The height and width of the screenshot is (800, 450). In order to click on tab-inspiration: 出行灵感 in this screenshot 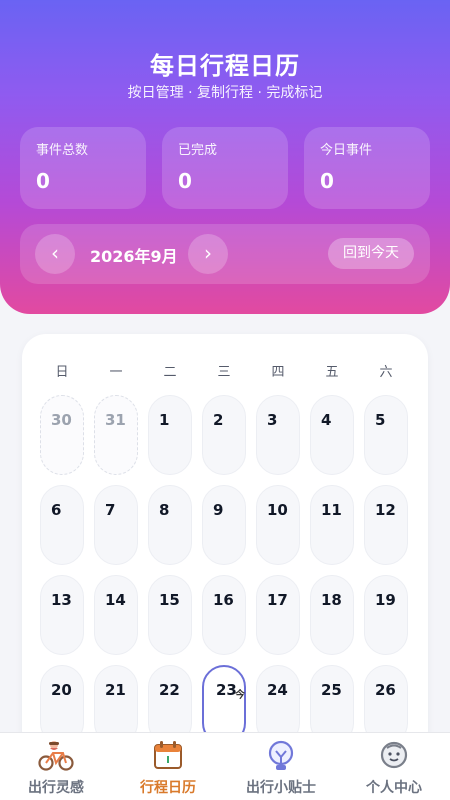, I will do `click(56, 766)`.